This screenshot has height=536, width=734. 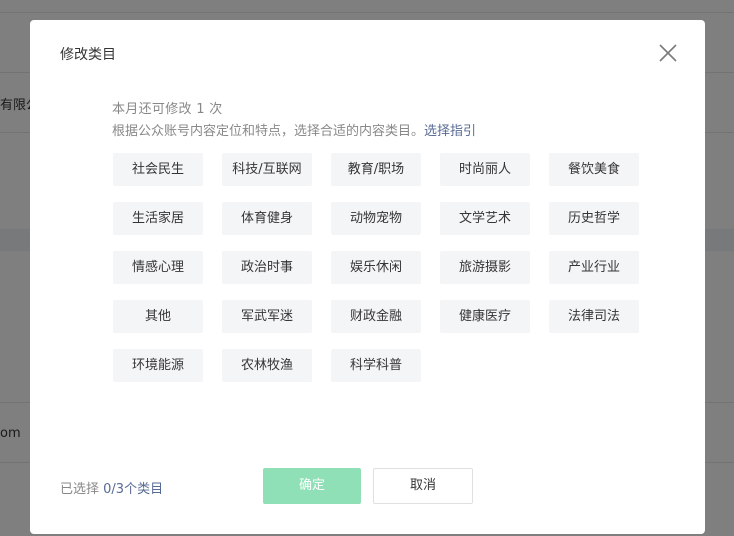 I want to click on selected-count-label: 已选择, so click(x=82, y=489).